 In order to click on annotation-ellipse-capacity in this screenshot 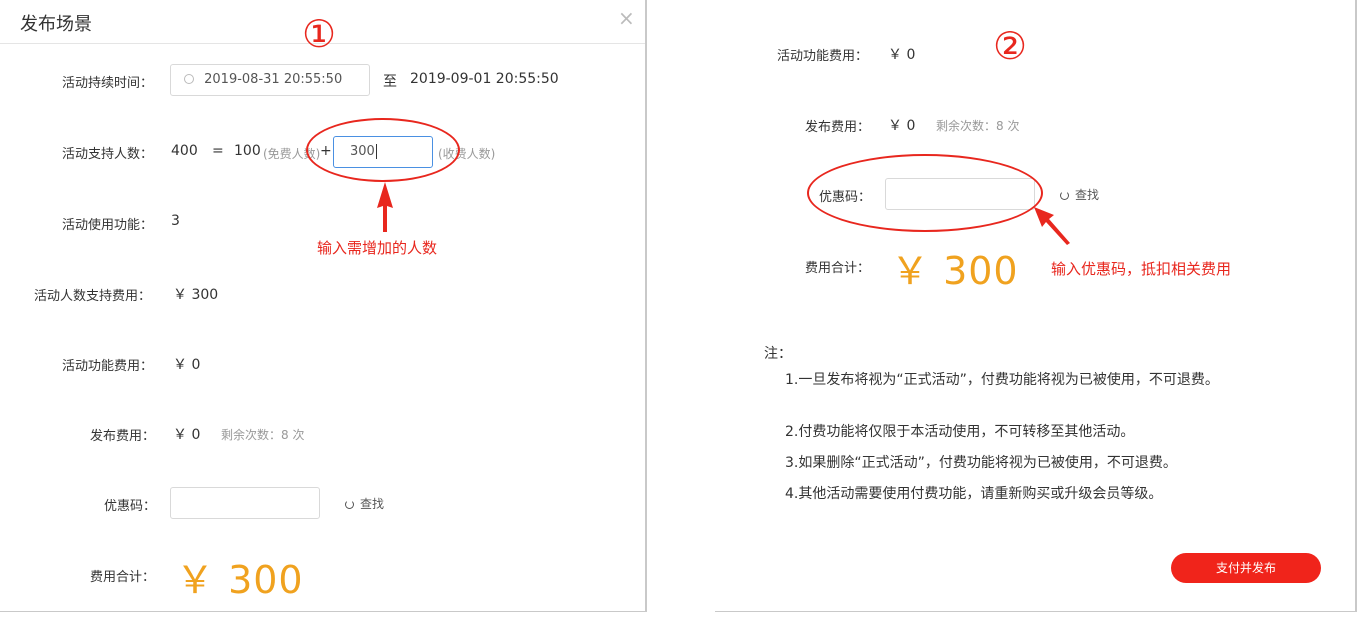, I will do `click(383, 150)`.